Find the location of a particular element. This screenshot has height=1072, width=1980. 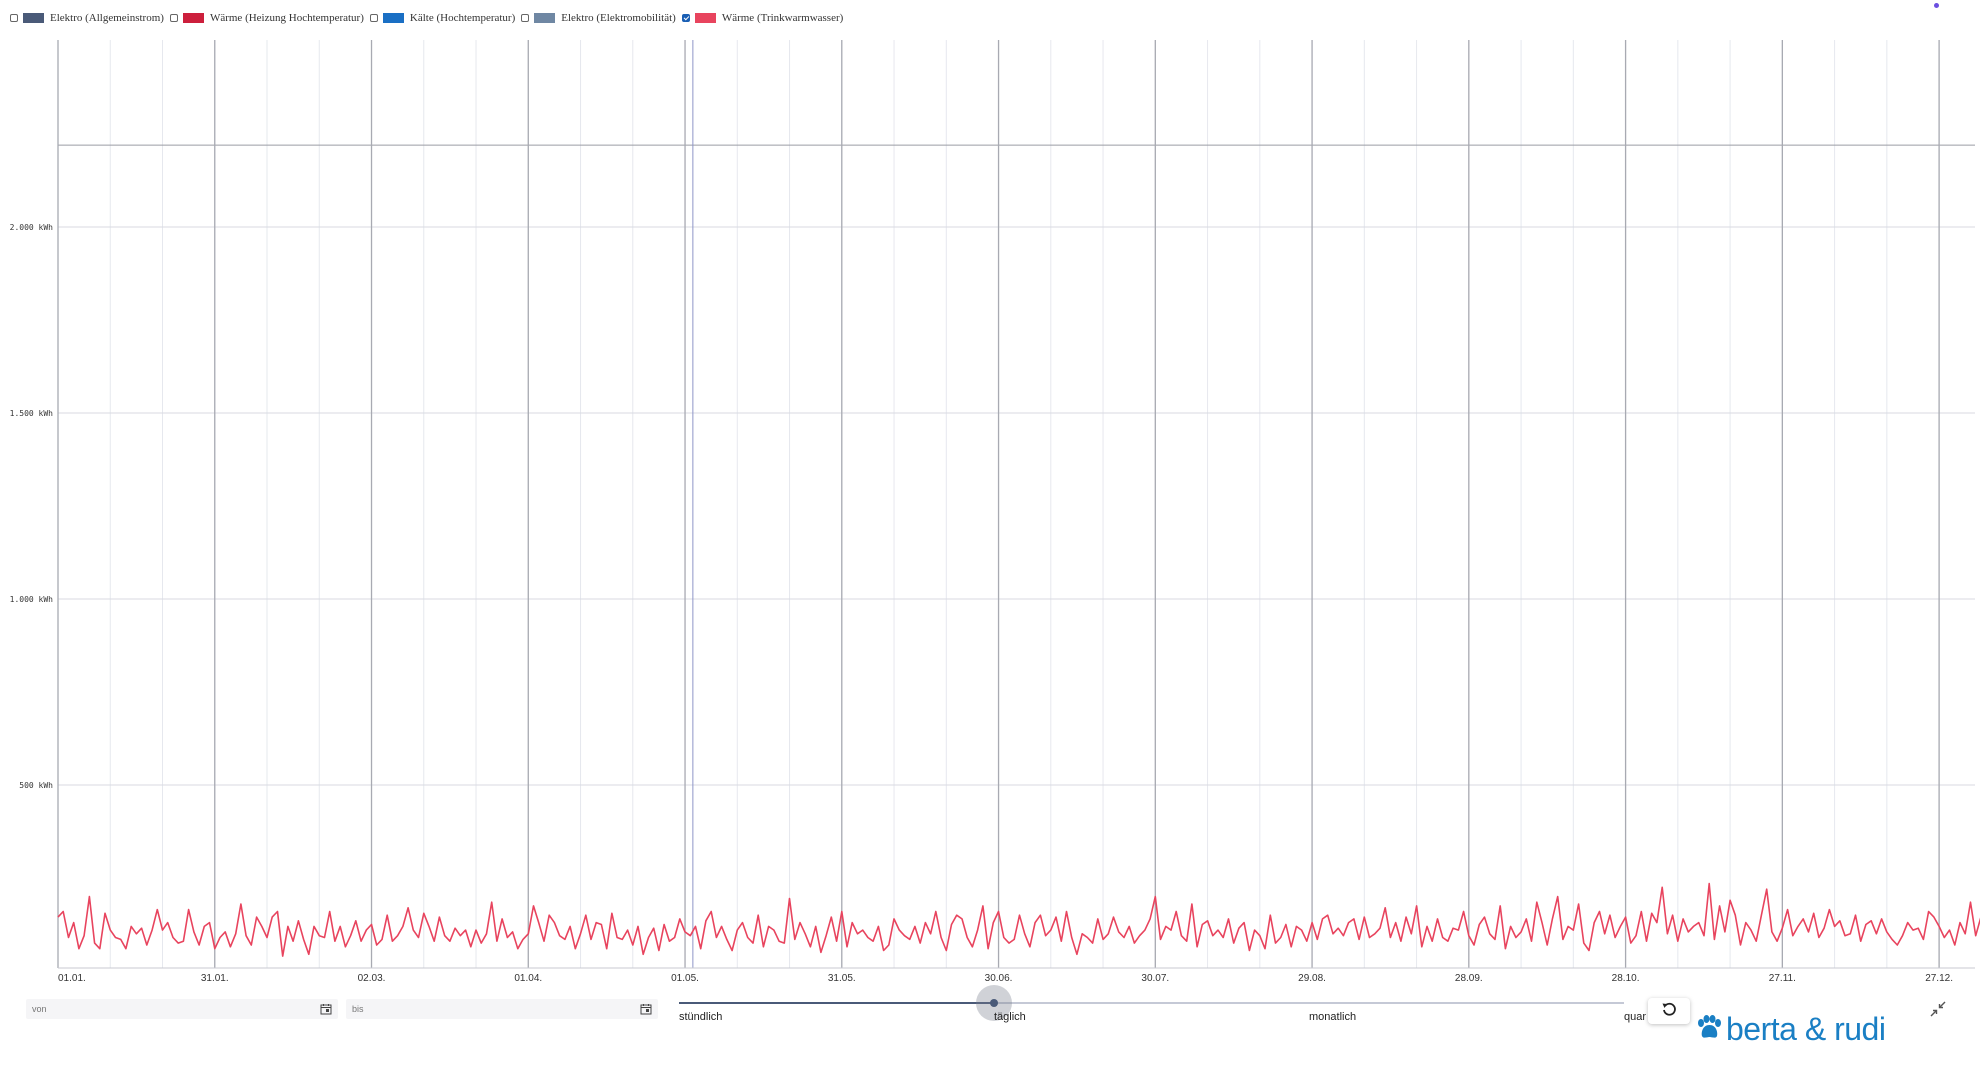

x-tick-label: 31.05. is located at coordinates (842, 978).